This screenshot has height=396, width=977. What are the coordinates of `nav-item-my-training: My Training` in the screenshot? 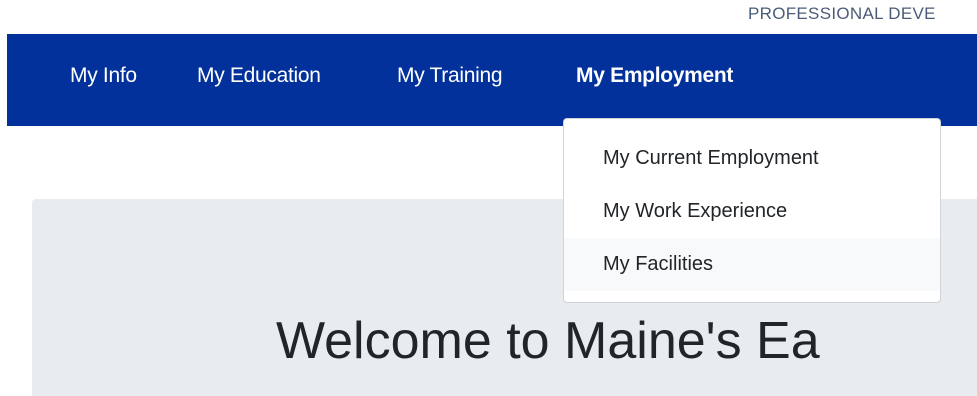 It's located at (450, 76).